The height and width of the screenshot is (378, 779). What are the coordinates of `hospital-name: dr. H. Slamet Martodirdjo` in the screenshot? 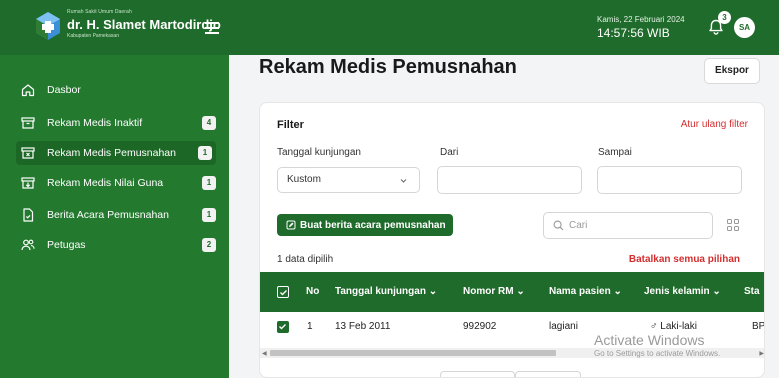 It's located at (144, 24).